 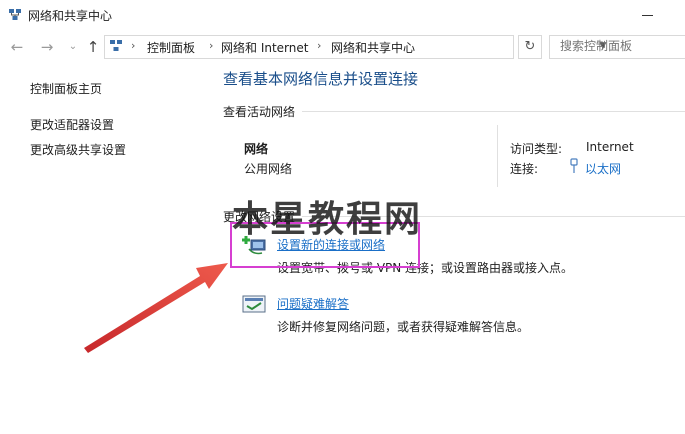 What do you see at coordinates (17, 47) in the screenshot?
I see `back-arrow-icon: ←` at bounding box center [17, 47].